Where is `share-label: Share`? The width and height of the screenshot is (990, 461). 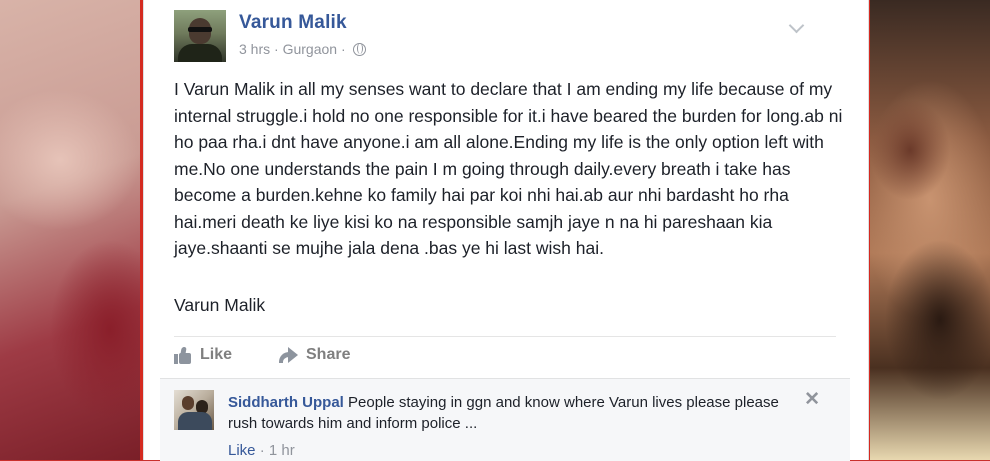
share-label: Share is located at coordinates (328, 354).